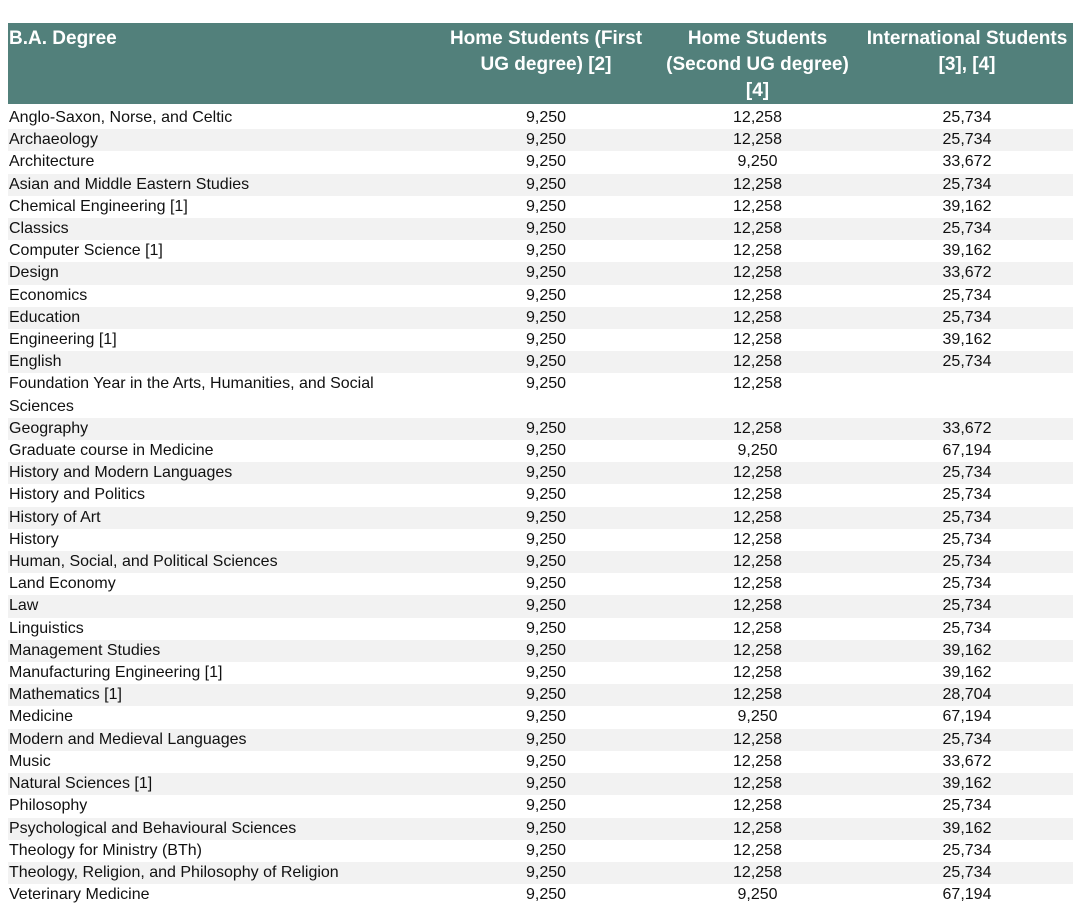 The height and width of the screenshot is (907, 1080). Describe the element at coordinates (35, 362) in the screenshot. I see `degree-cell: English` at that location.